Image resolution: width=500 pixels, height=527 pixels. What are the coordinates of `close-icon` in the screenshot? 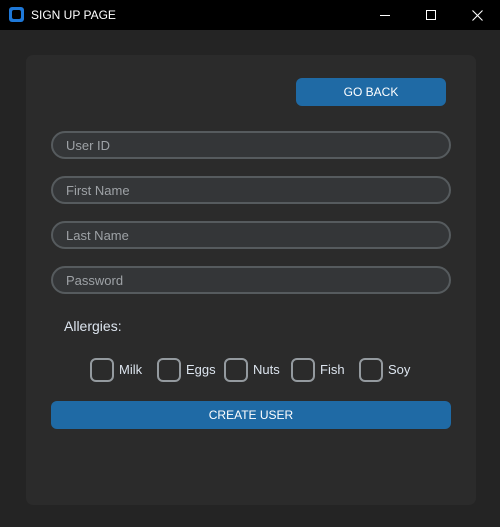 It's located at (477, 15).